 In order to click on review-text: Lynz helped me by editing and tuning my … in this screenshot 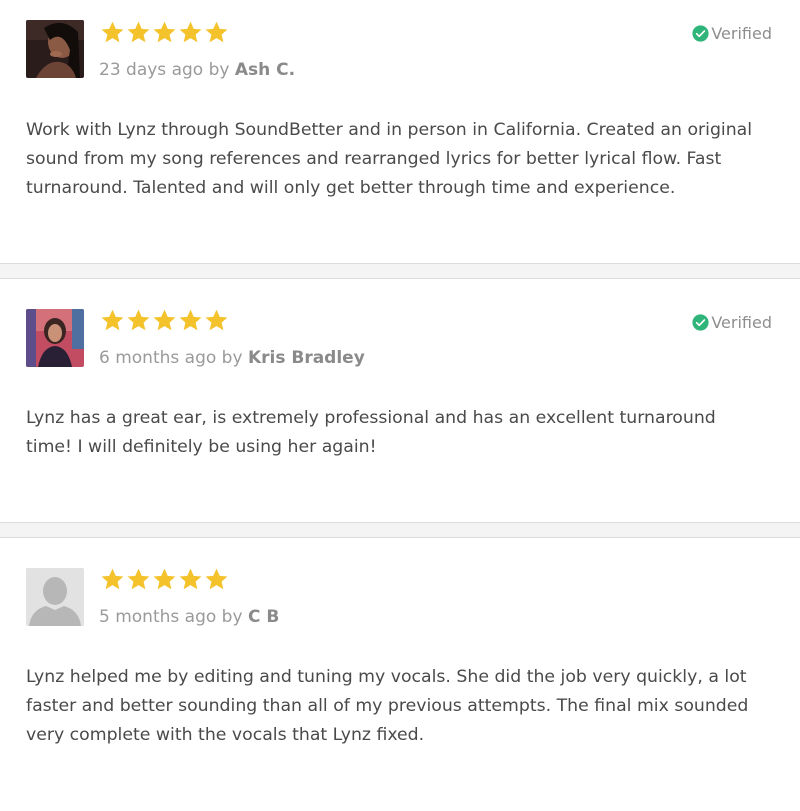, I will do `click(387, 706)`.